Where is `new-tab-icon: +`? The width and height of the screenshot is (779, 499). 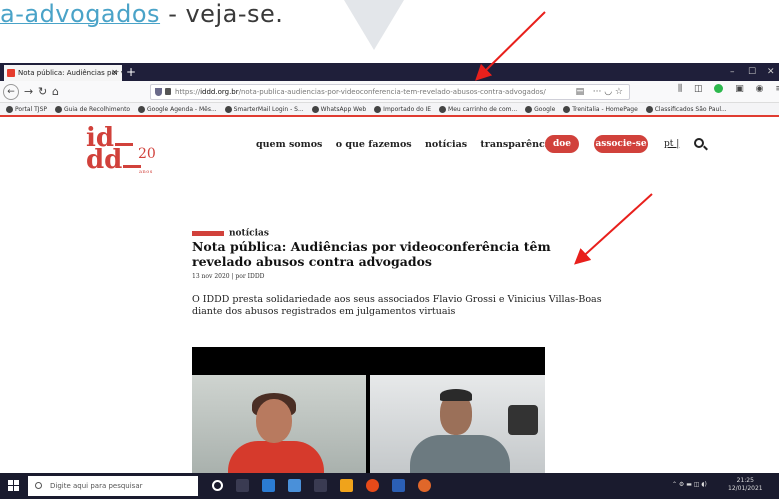 new-tab-icon: + is located at coordinates (131, 72).